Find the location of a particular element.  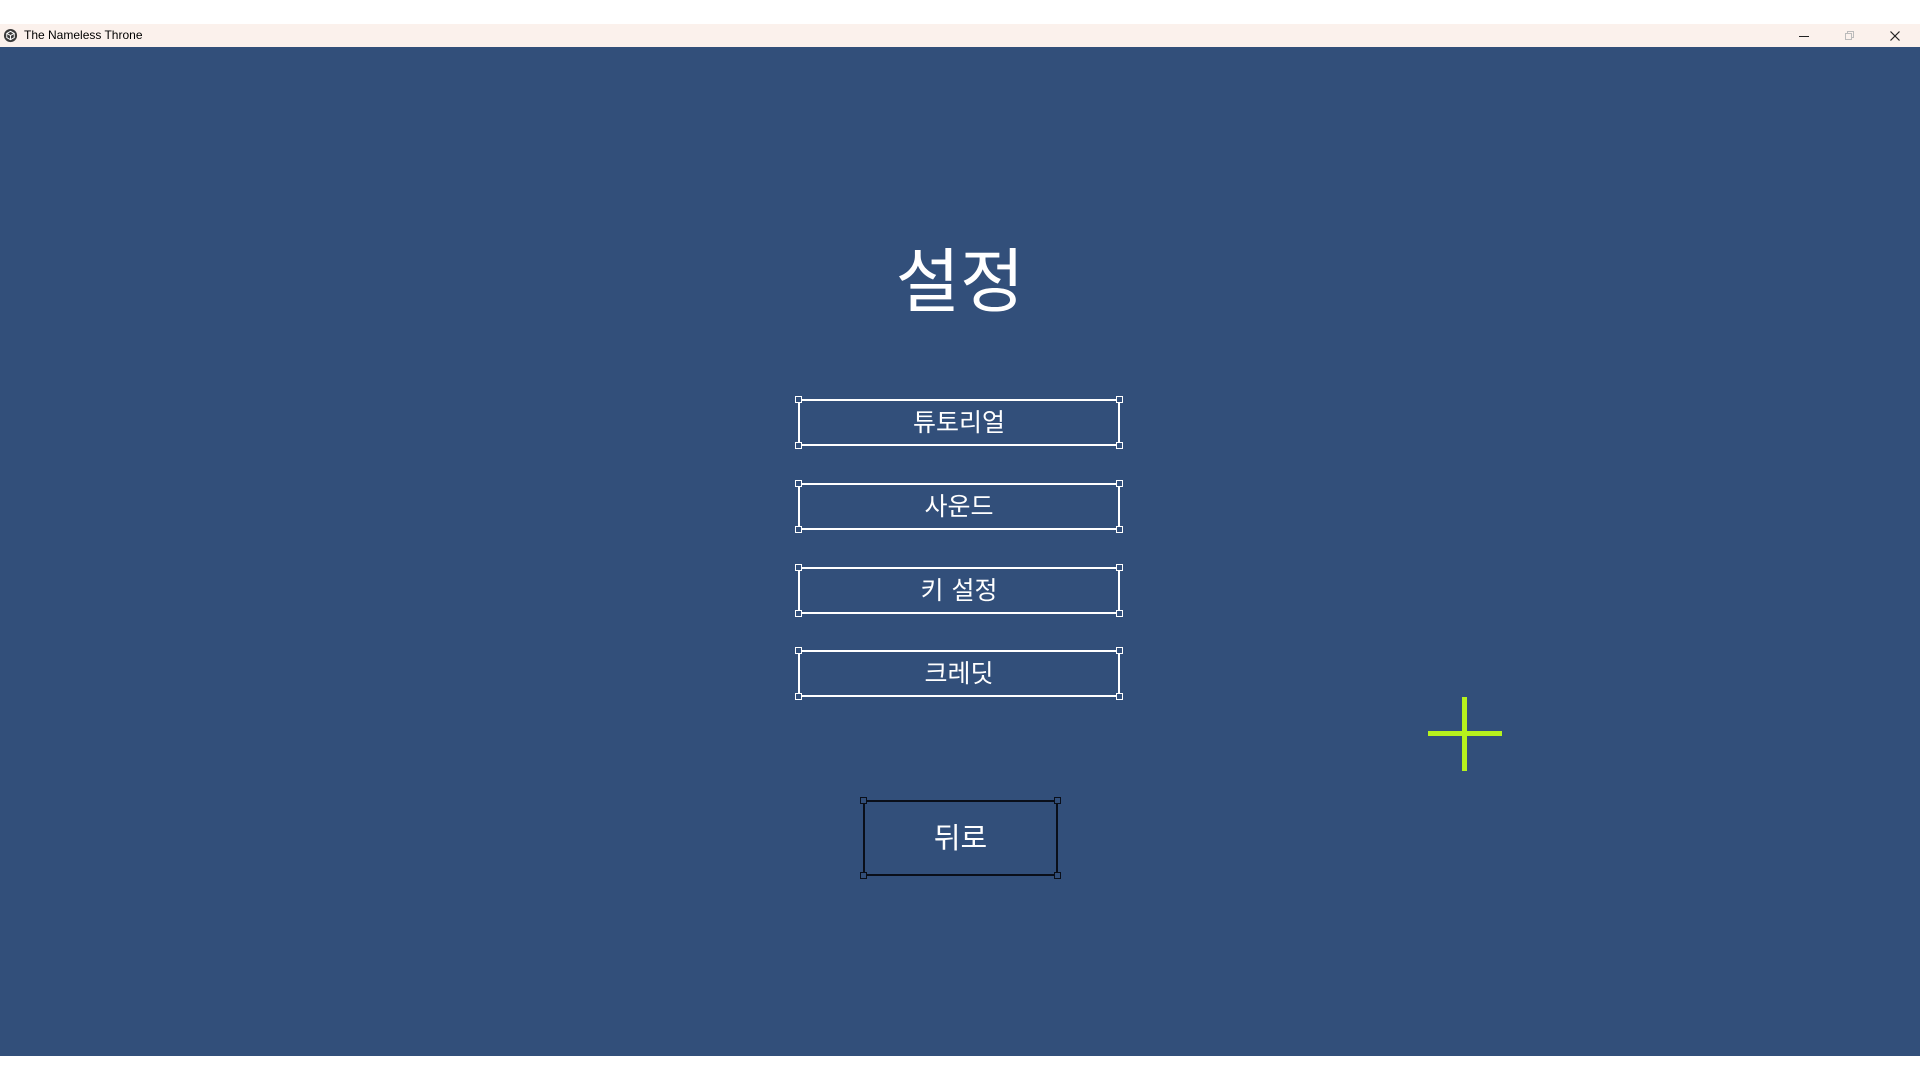

back-button: 뒤로 is located at coordinates (960, 838).